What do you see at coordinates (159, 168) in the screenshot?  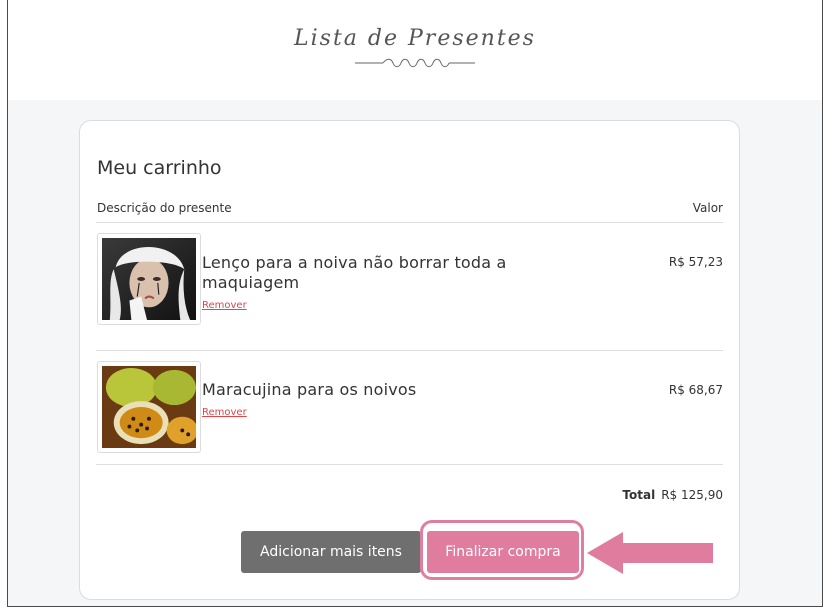 I see `cart-title: Meu carrinho` at bounding box center [159, 168].